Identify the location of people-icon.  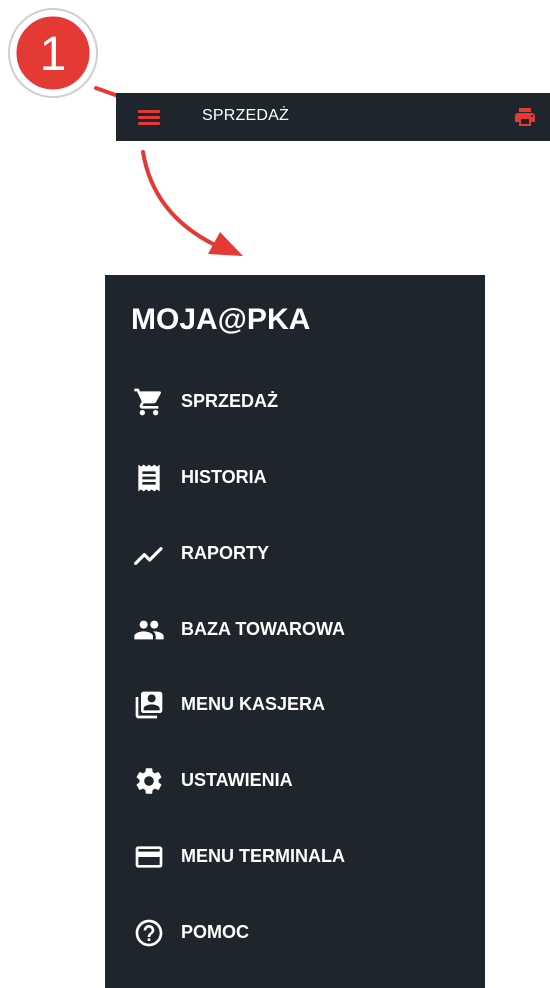
(149, 630).